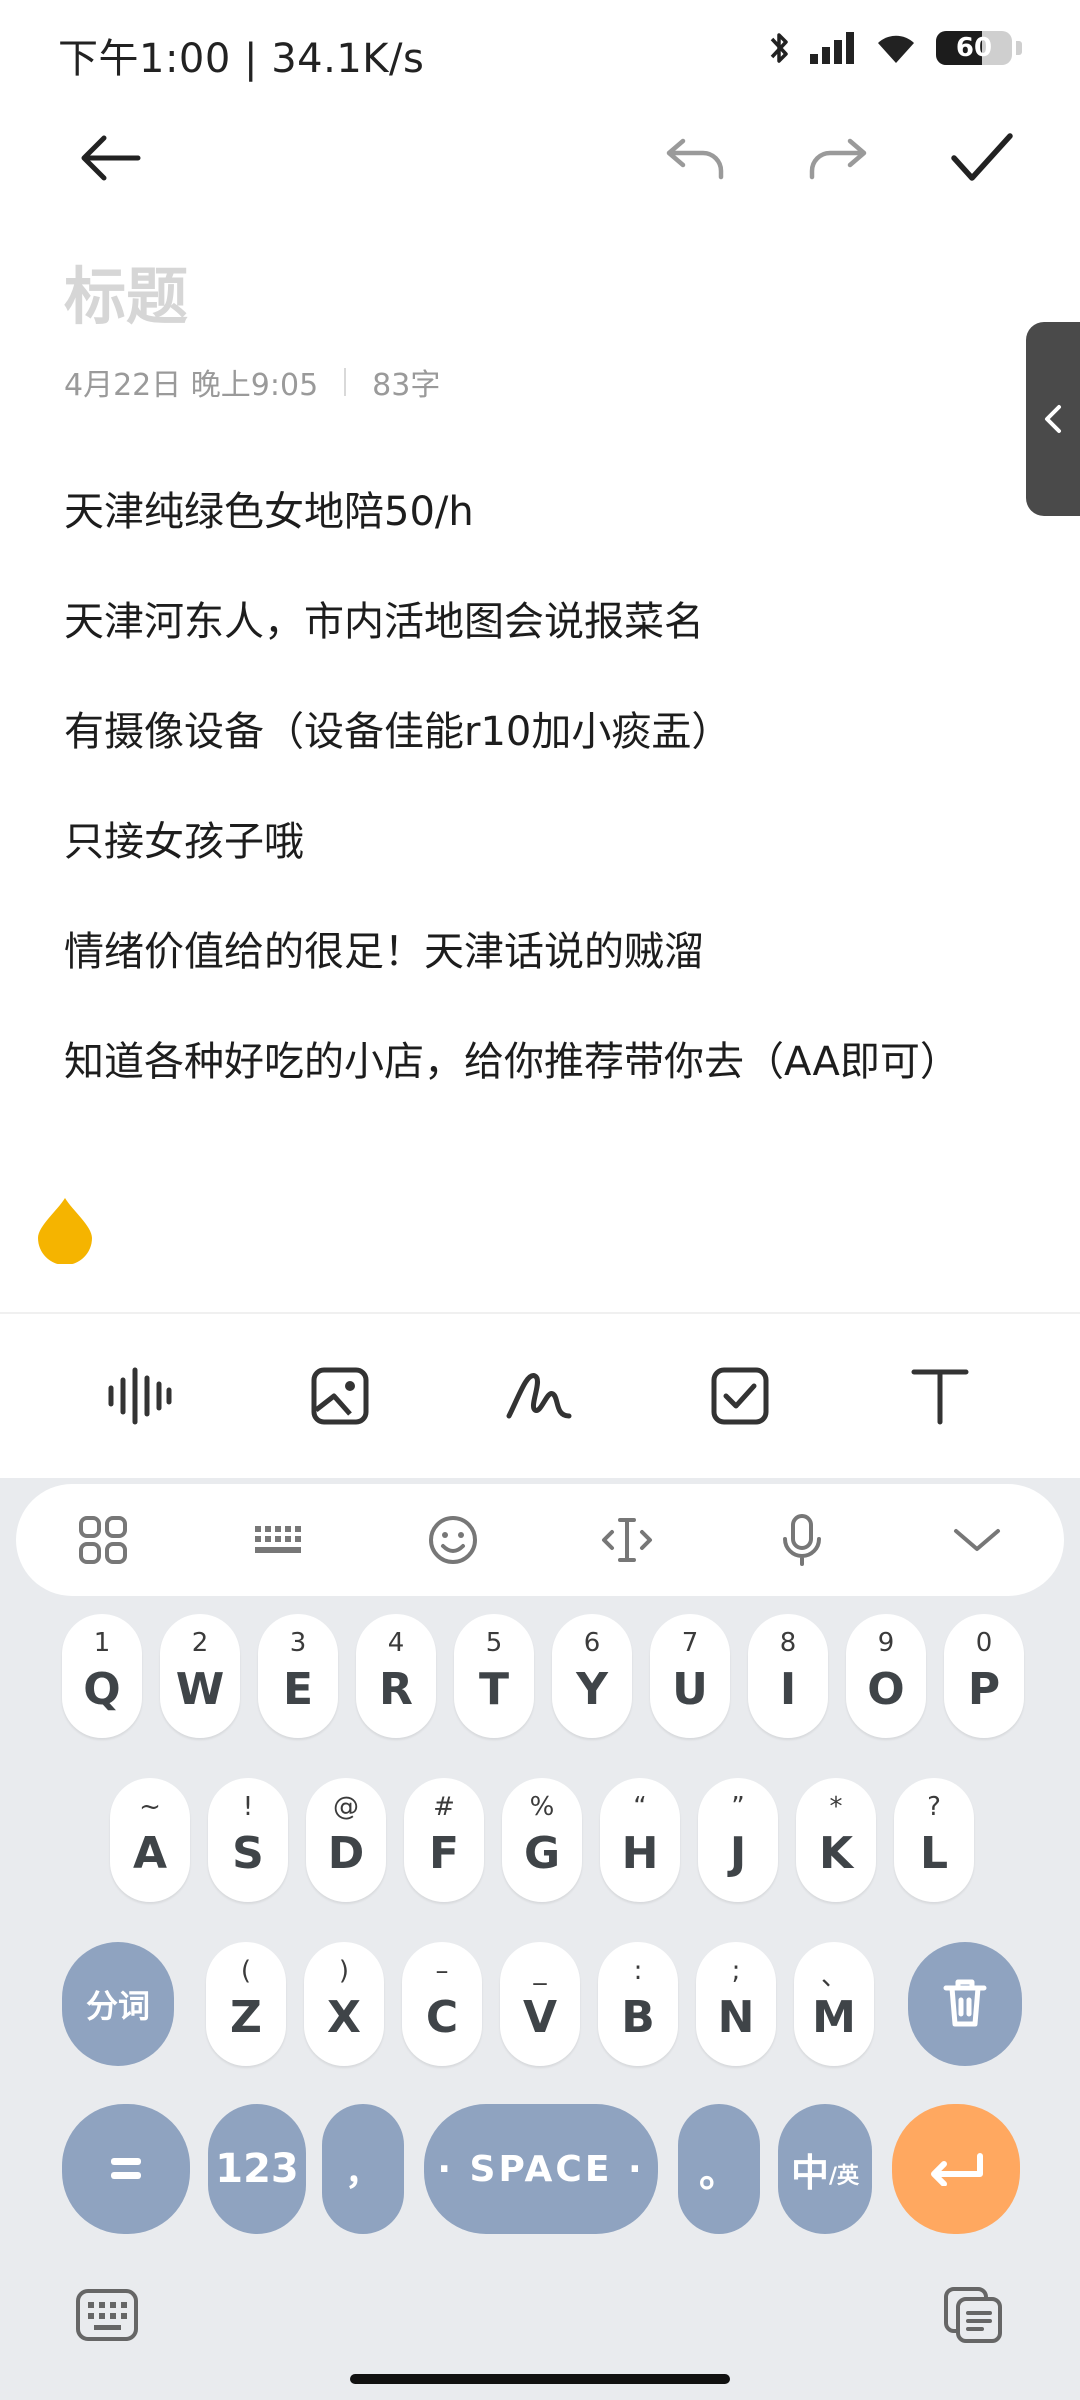 The width and height of the screenshot is (1080, 2400). Describe the element at coordinates (278, 1540) in the screenshot. I see `keyboard-layout-icon` at that location.